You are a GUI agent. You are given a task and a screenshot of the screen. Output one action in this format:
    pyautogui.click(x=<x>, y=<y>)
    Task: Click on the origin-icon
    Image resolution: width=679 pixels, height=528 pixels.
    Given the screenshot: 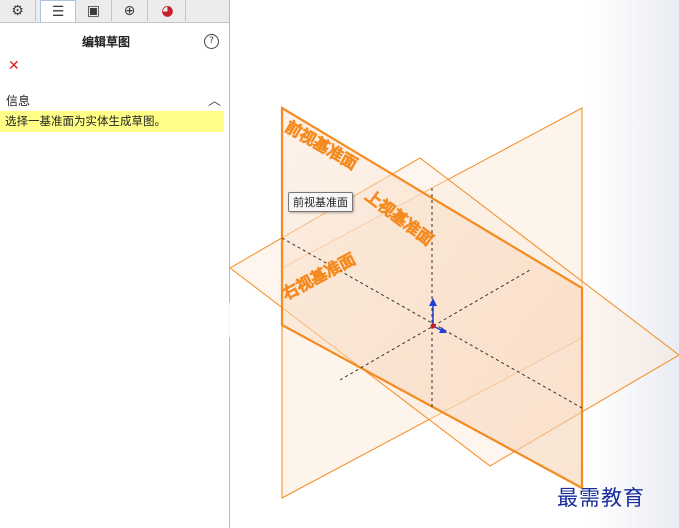 What is the action you would take?
    pyautogui.click(x=433, y=326)
    